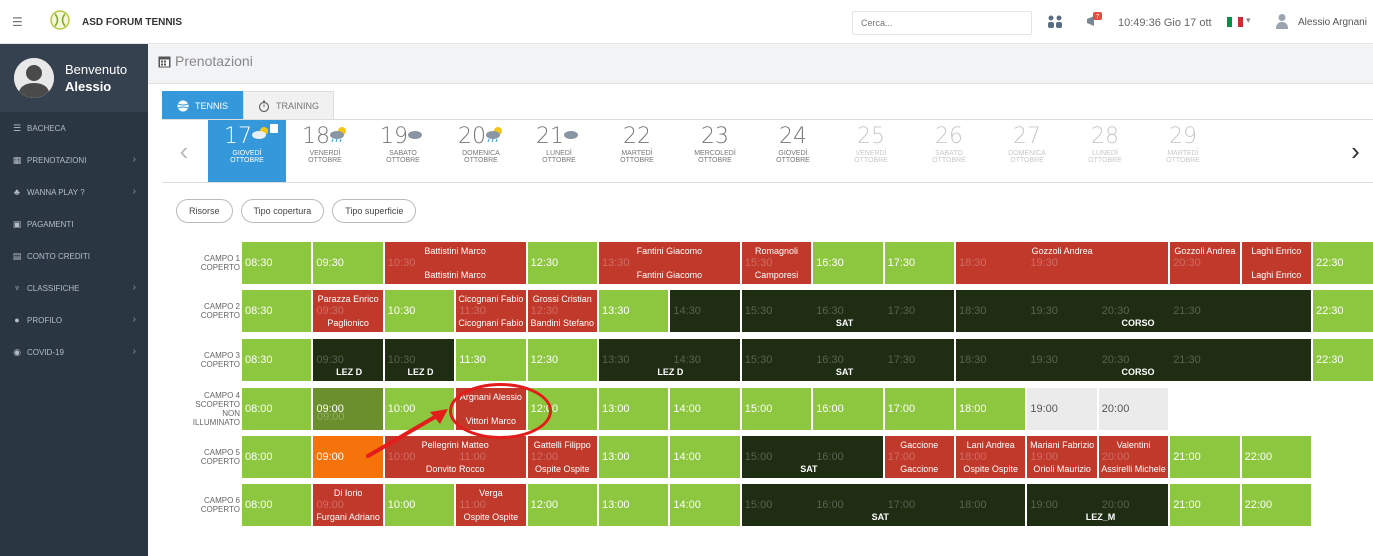 The height and width of the screenshot is (556, 1373). Describe the element at coordinates (455, 445) in the screenshot. I see `player-name: Pellegrini Matteo` at that location.